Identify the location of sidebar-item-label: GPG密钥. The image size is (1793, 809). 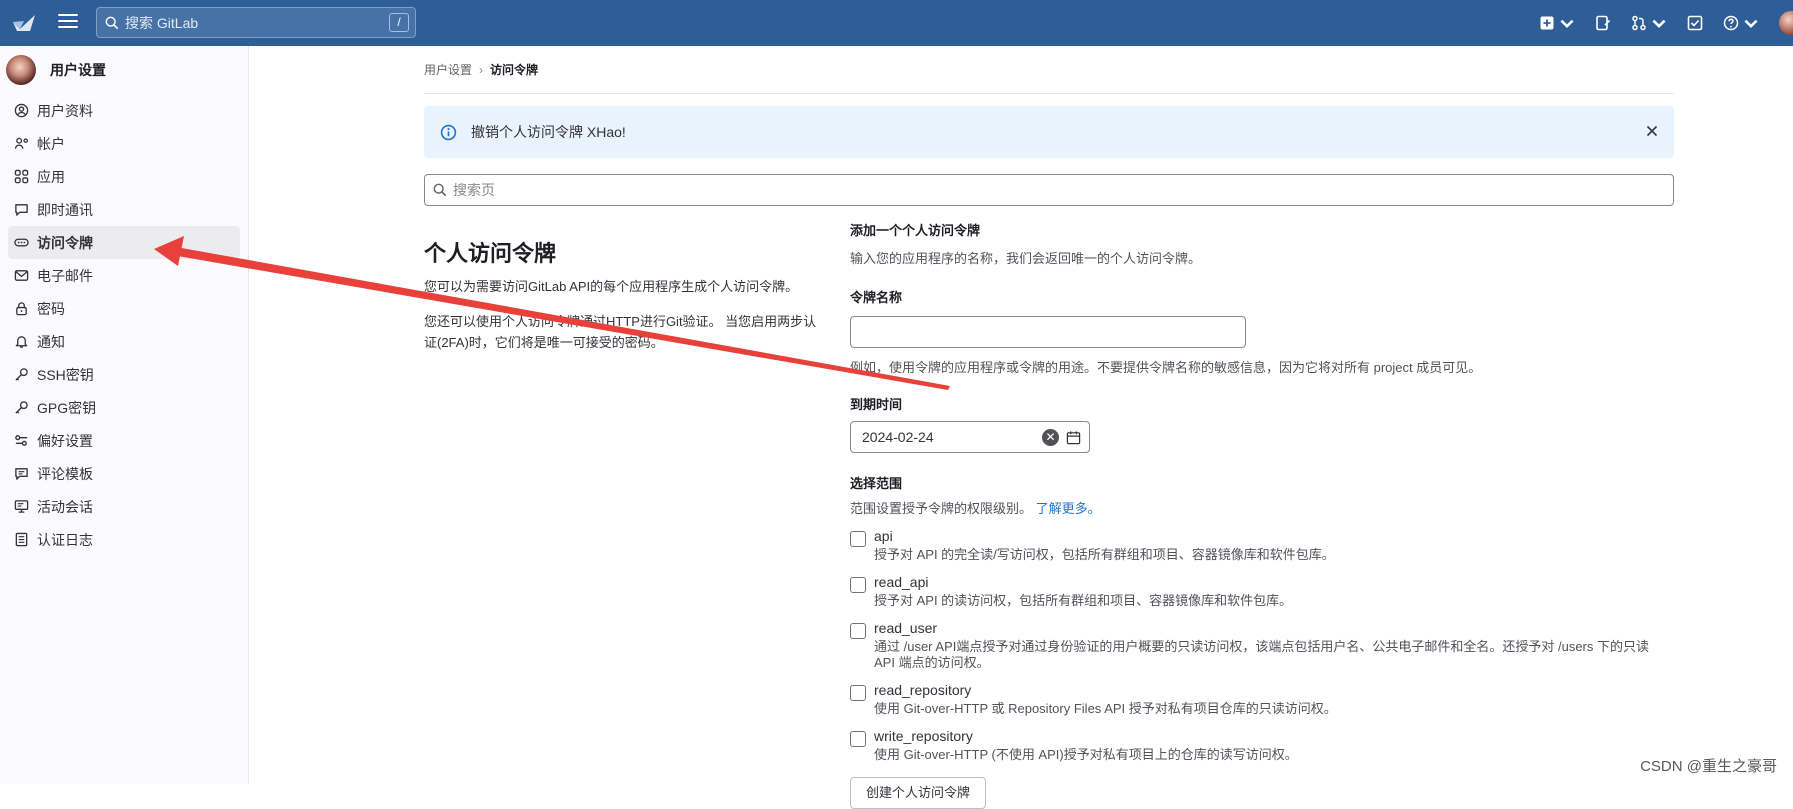
(66, 408).